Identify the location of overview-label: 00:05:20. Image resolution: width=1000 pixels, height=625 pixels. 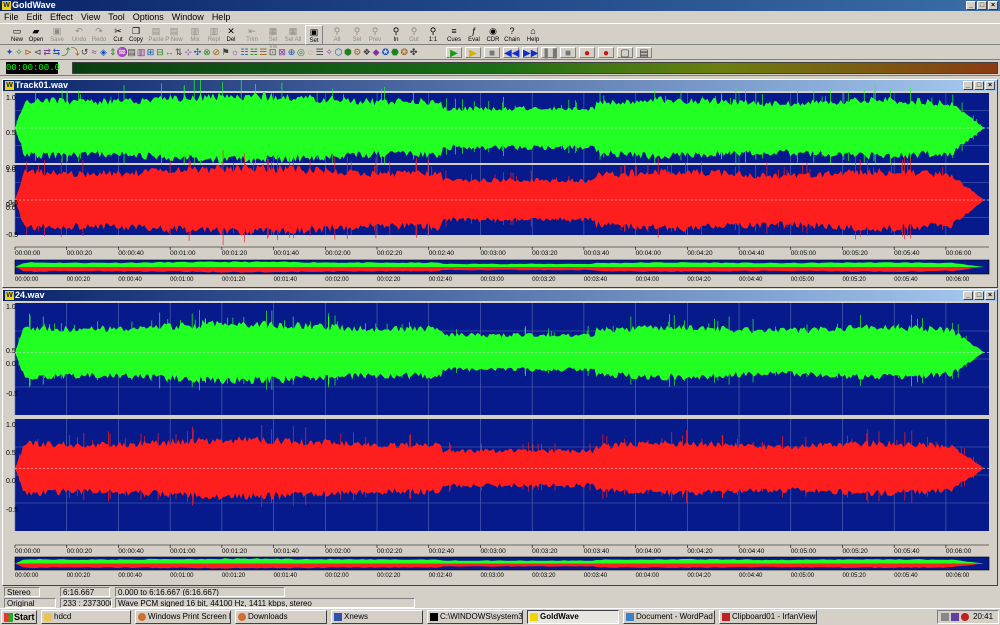
(854, 280).